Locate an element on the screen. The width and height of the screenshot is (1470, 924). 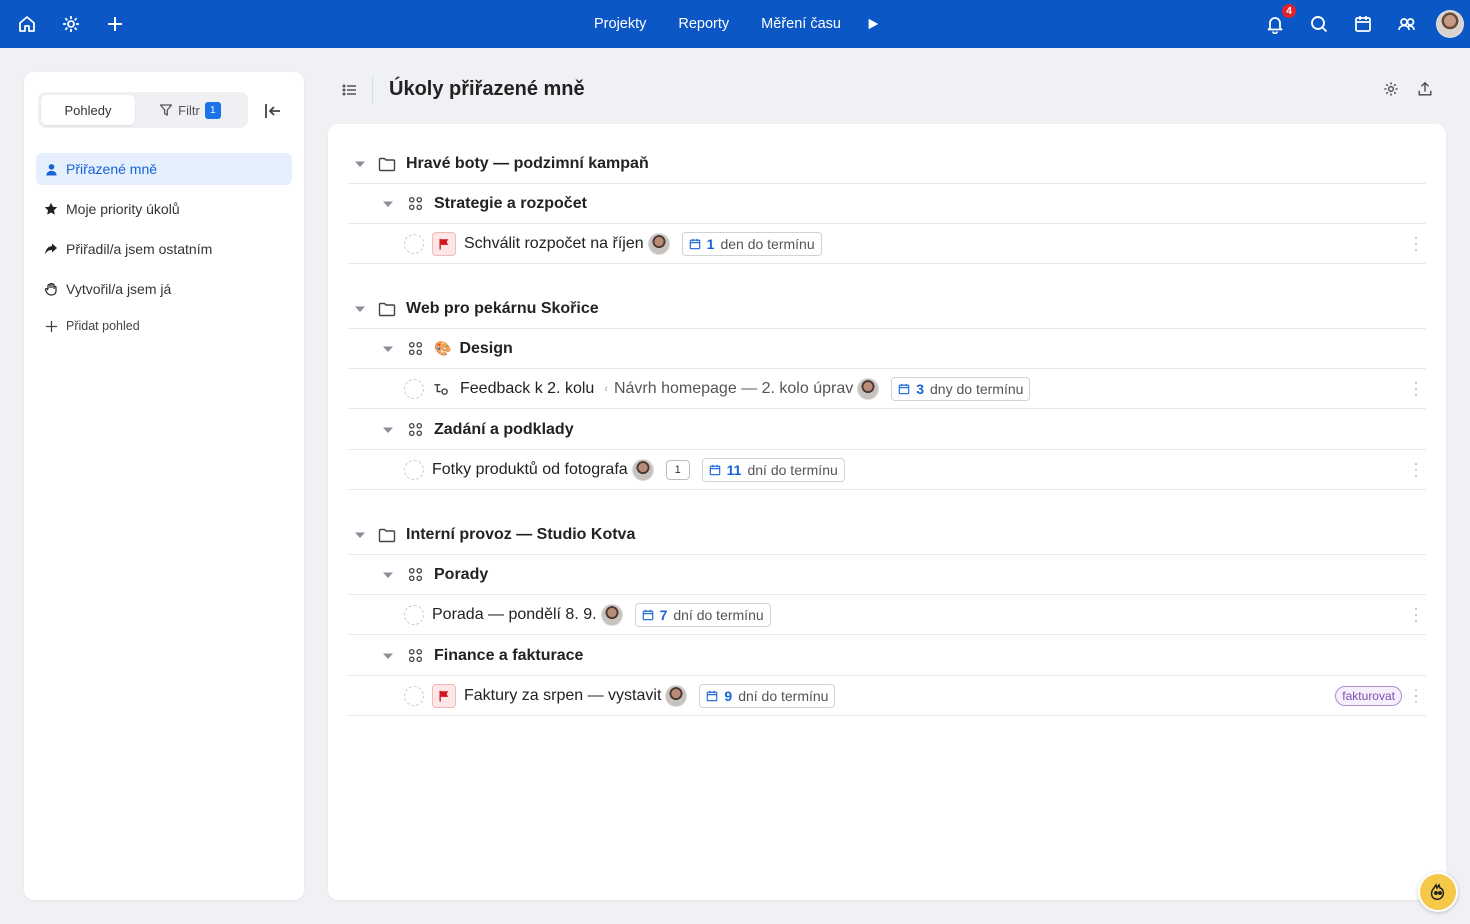
section-title: Porady is located at coordinates (461, 574).